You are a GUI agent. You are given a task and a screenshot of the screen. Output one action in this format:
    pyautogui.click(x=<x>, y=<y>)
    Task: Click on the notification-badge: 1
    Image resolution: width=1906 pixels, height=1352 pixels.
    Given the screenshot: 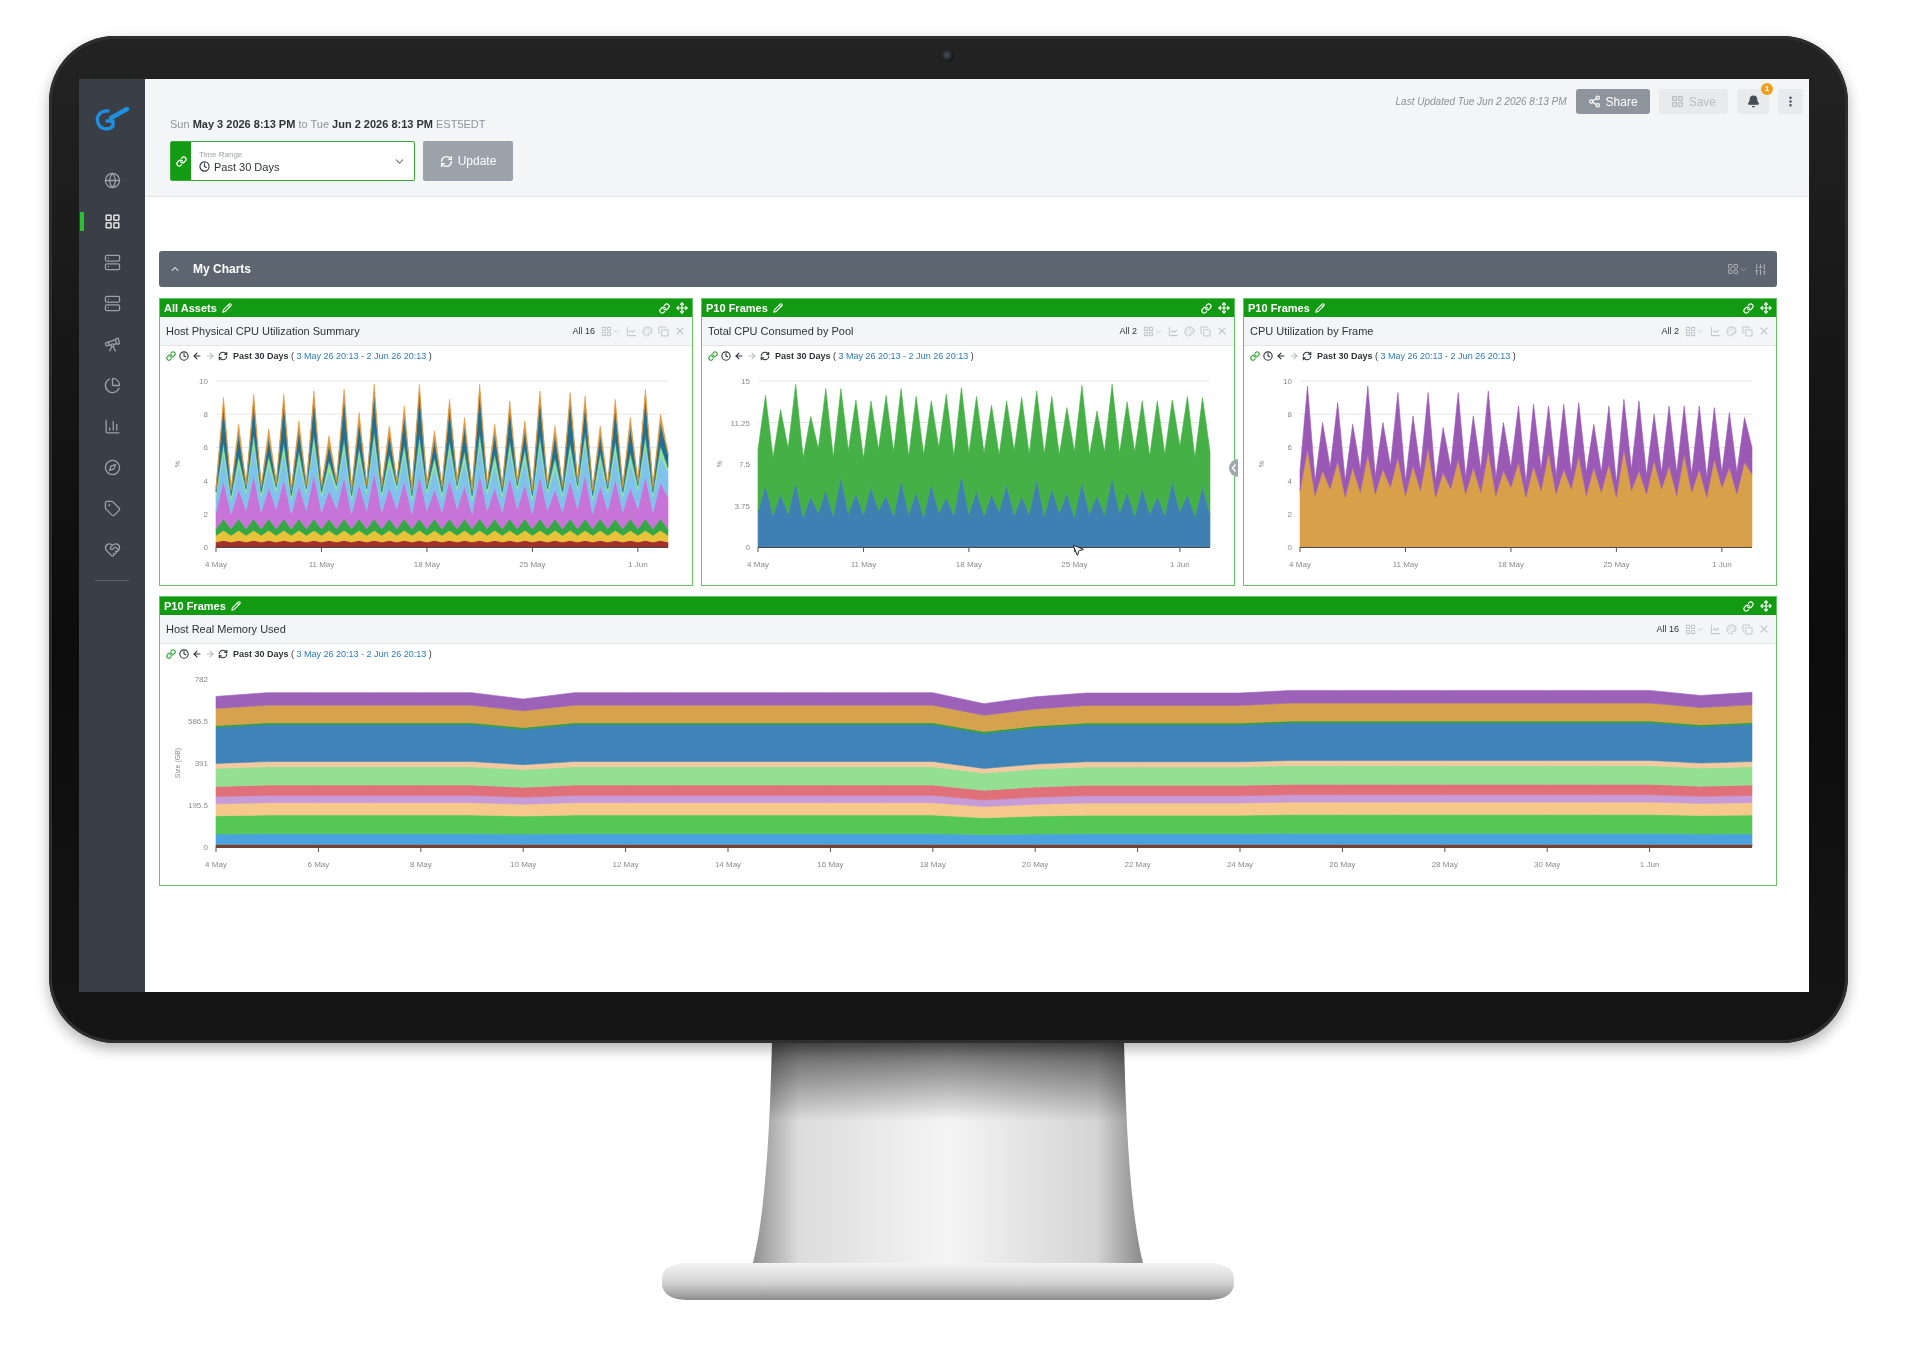 What is the action you would take?
    pyautogui.click(x=1767, y=89)
    